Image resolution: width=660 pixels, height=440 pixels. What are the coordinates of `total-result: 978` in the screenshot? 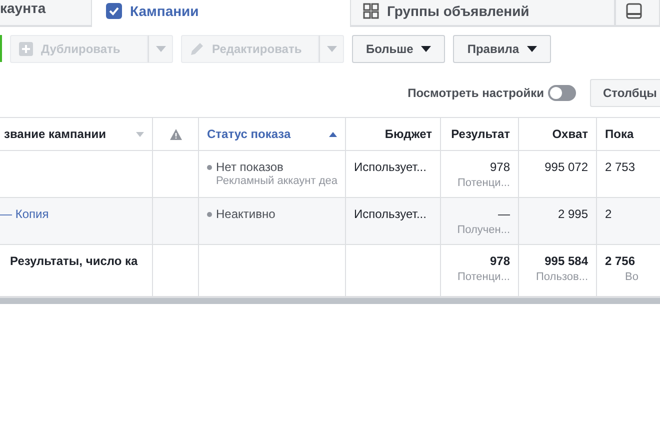 It's located at (500, 261).